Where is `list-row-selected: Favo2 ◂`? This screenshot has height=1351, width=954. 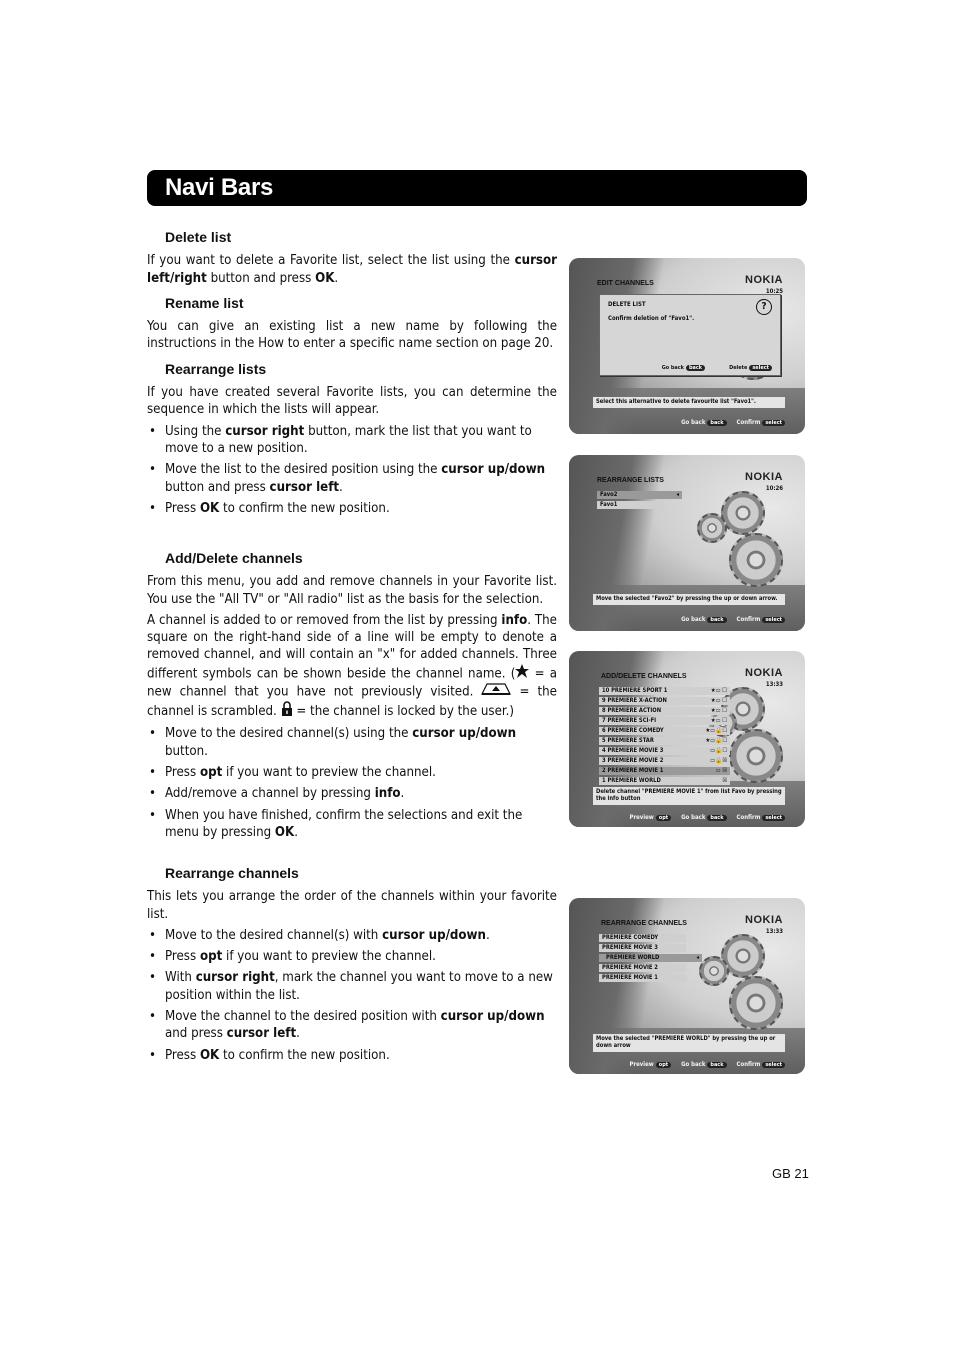 list-row-selected: Favo2 ◂ is located at coordinates (639, 495).